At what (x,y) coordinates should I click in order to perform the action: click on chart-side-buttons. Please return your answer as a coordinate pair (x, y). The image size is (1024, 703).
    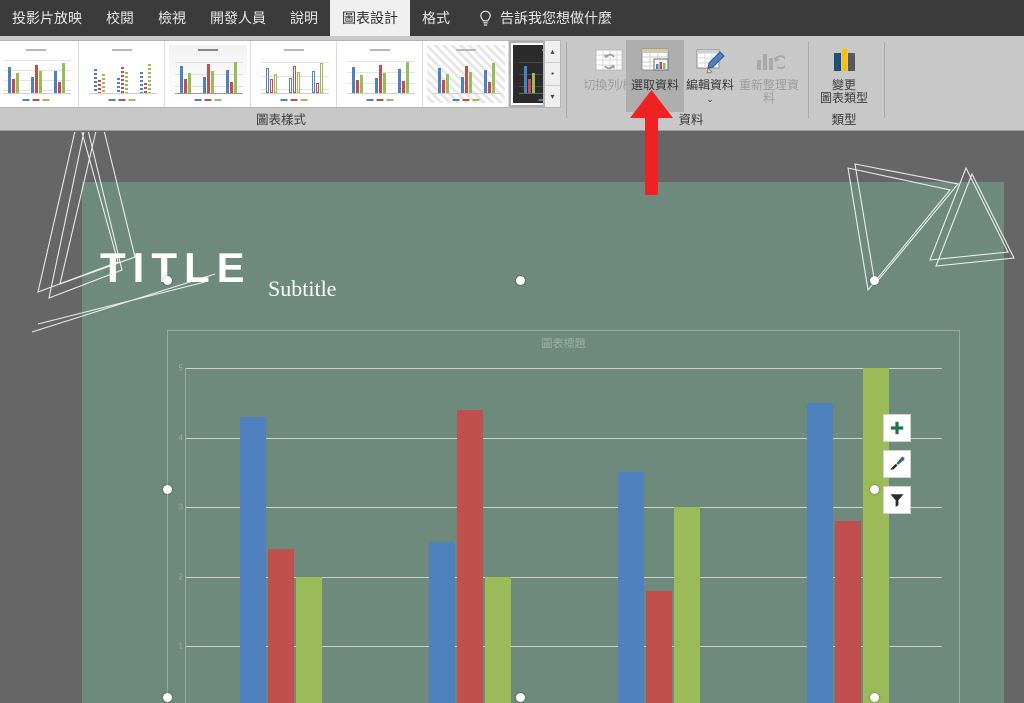
    Looking at the image, I should click on (897, 468).